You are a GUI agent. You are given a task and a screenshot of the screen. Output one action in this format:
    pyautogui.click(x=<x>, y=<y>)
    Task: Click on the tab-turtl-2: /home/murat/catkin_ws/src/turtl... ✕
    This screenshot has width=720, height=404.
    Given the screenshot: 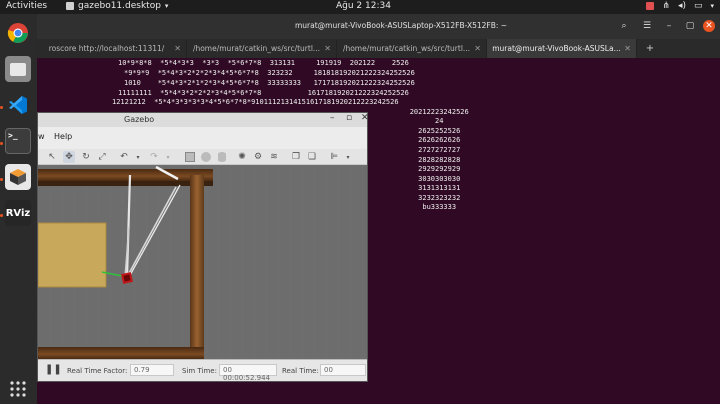 What is the action you would take?
    pyautogui.click(x=412, y=48)
    